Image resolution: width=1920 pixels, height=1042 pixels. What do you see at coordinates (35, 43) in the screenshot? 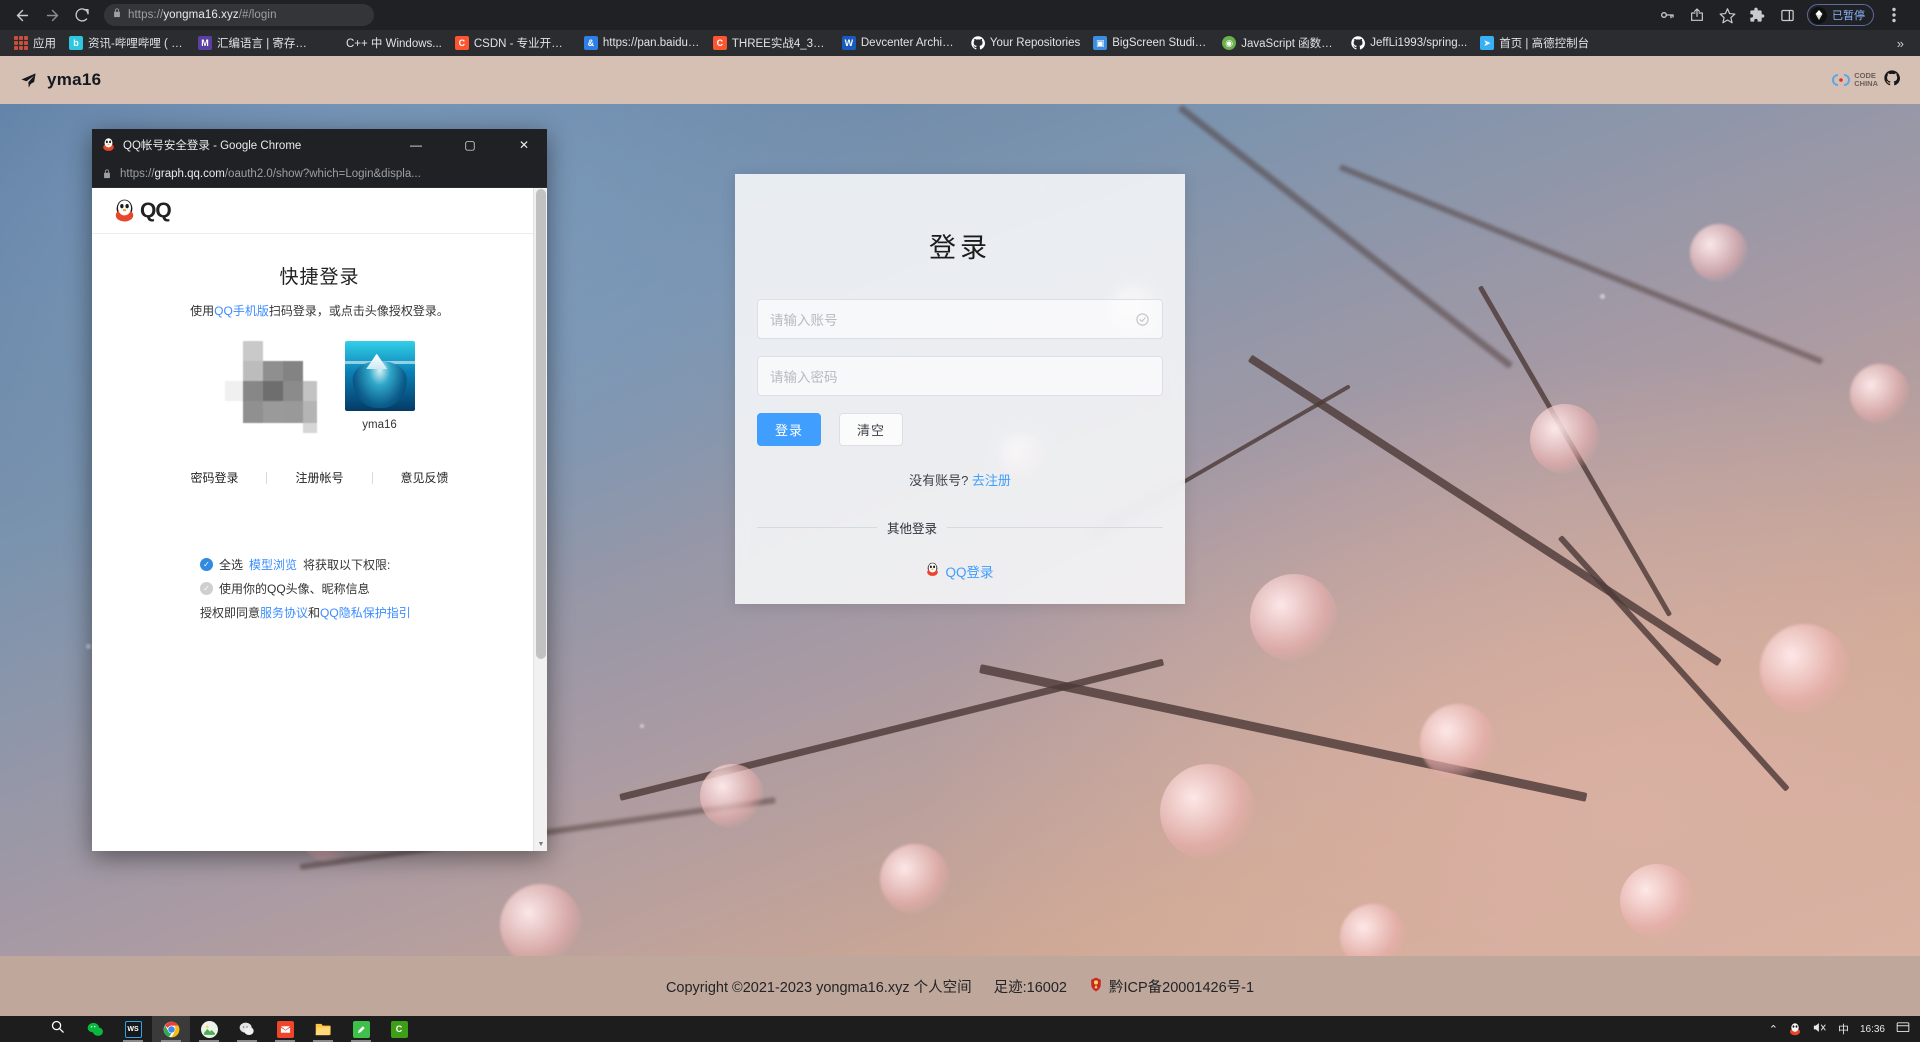
I see `bookmark-apps: 应用` at bounding box center [35, 43].